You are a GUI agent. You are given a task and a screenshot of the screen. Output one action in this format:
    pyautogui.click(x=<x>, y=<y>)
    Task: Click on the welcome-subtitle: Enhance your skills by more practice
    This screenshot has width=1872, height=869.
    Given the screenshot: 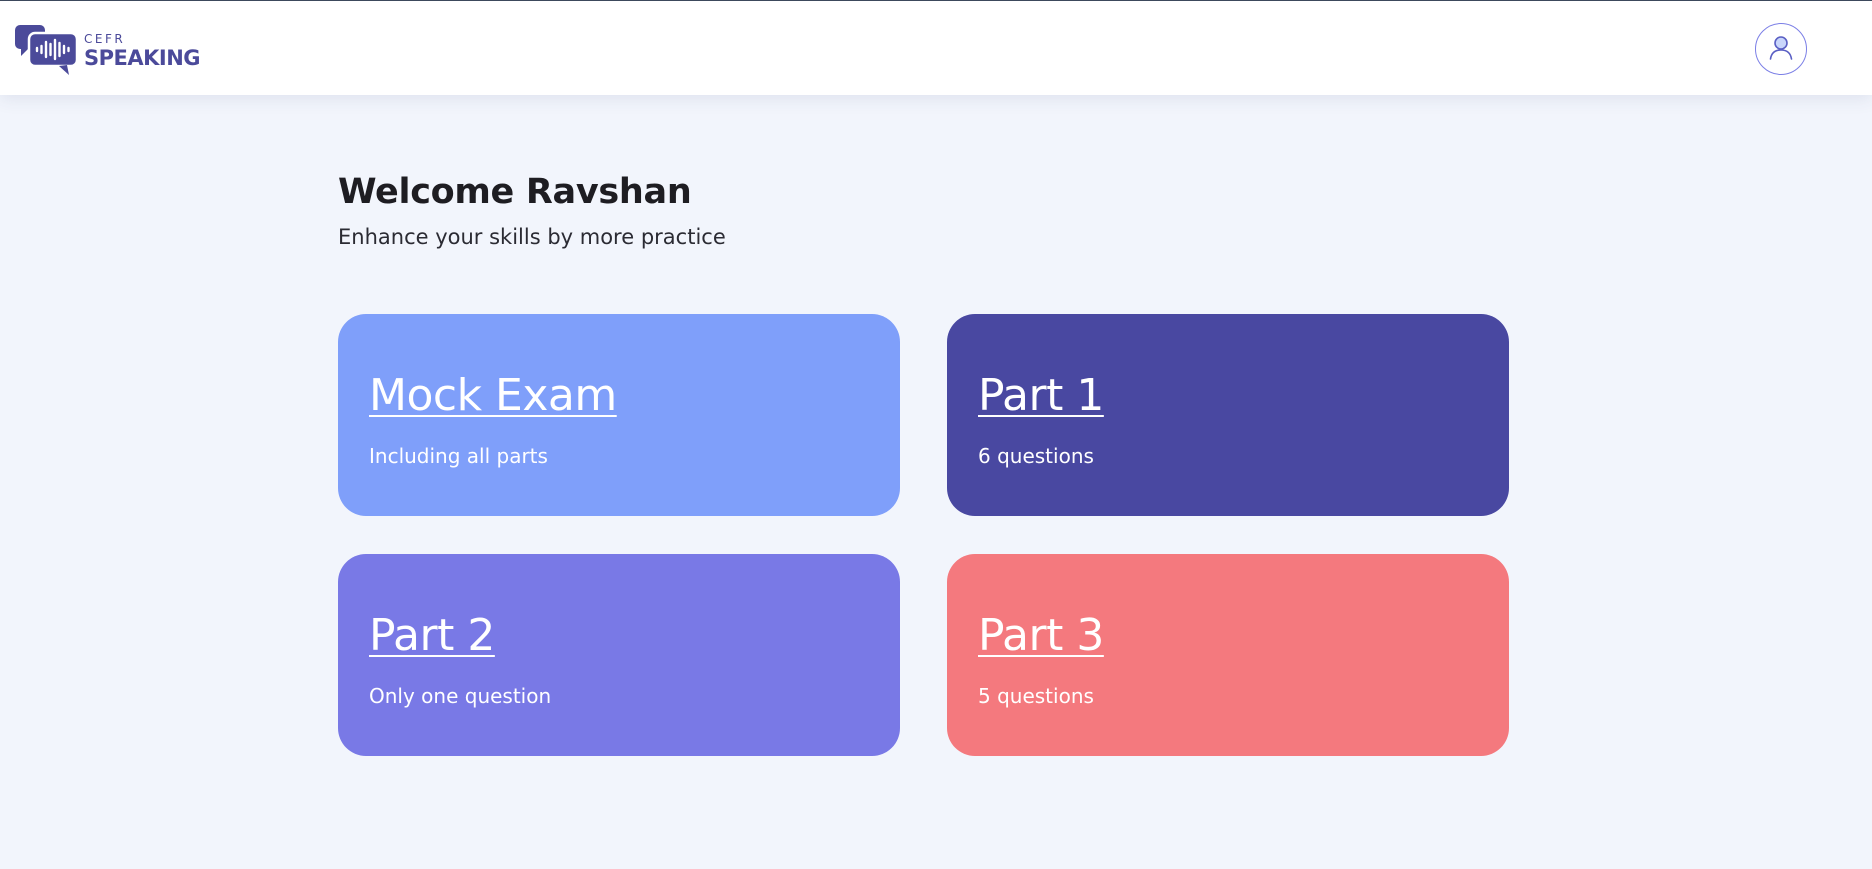 What is the action you would take?
    pyautogui.click(x=532, y=237)
    